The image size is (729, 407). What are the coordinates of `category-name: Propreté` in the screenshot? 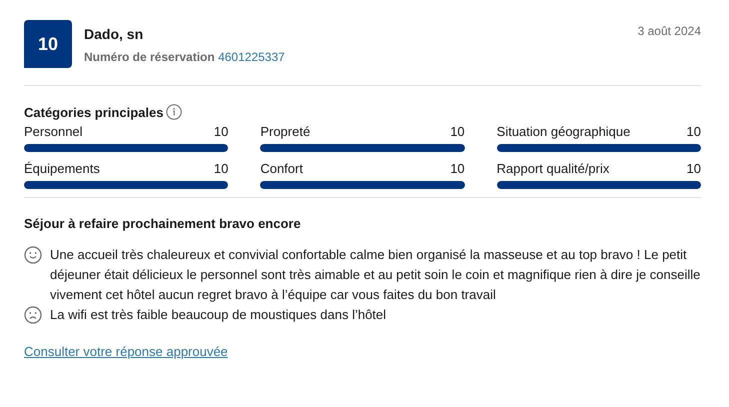 It's located at (285, 131).